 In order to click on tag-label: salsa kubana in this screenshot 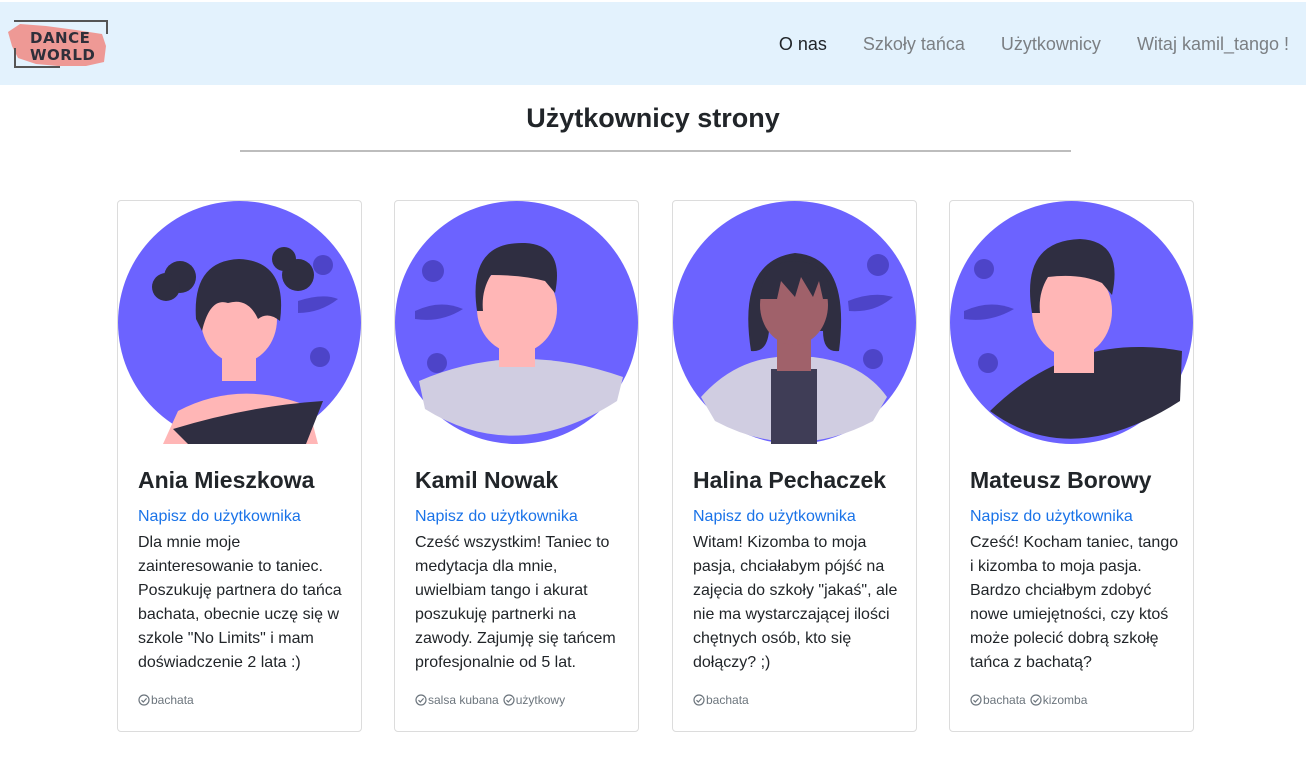, I will do `click(463, 700)`.